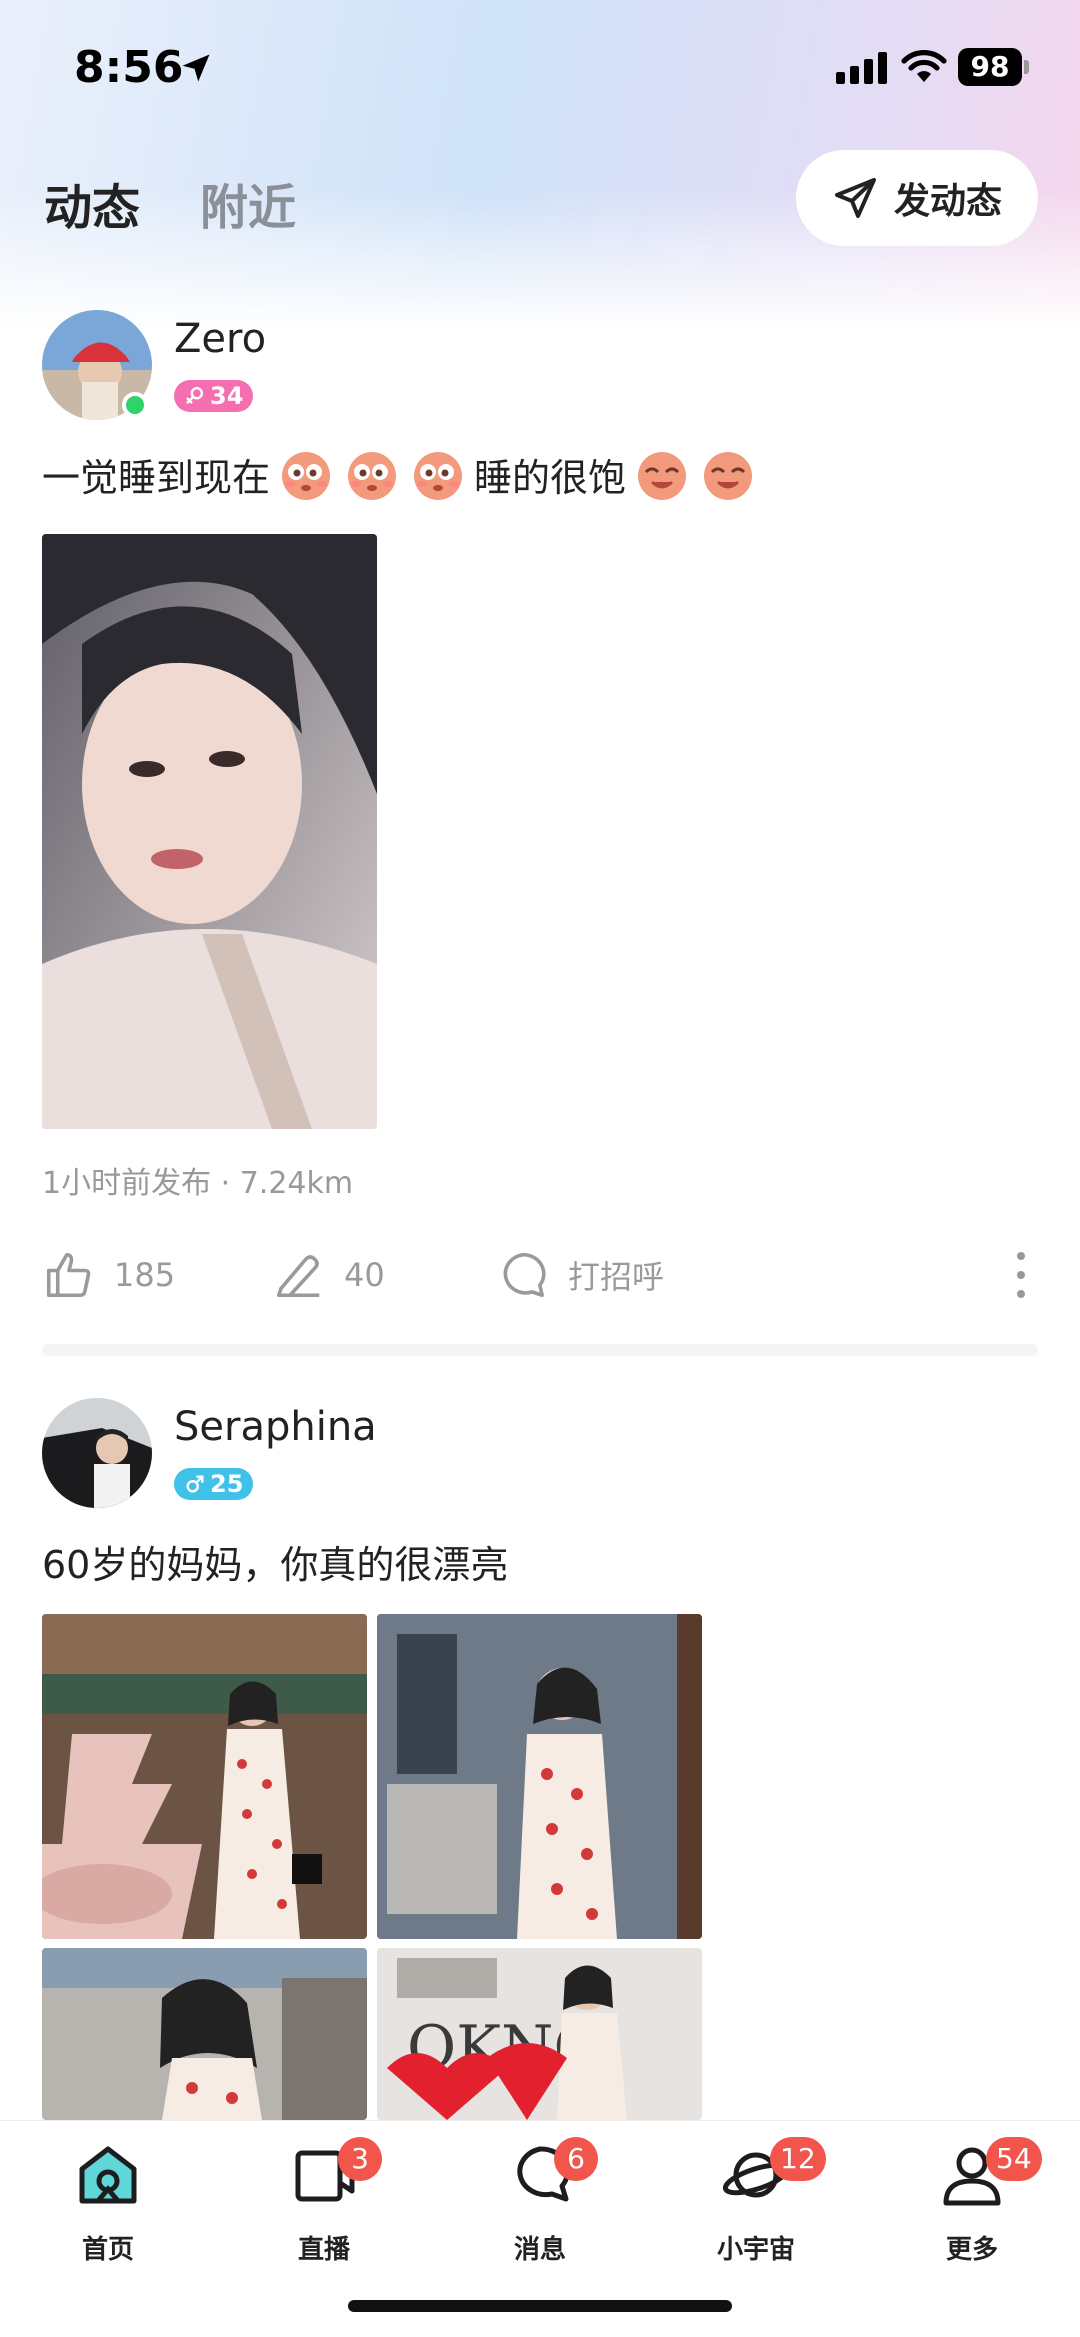 Image resolution: width=1080 pixels, height=2337 pixels. I want to click on publish-post-button: 发动态, so click(917, 198).